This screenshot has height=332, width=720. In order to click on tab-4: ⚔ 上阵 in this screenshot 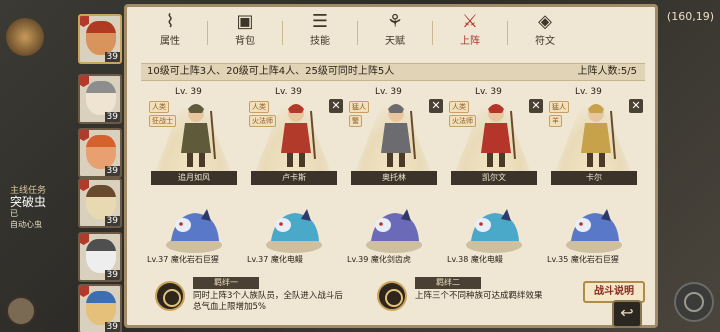, I will do `click(470, 29)`.